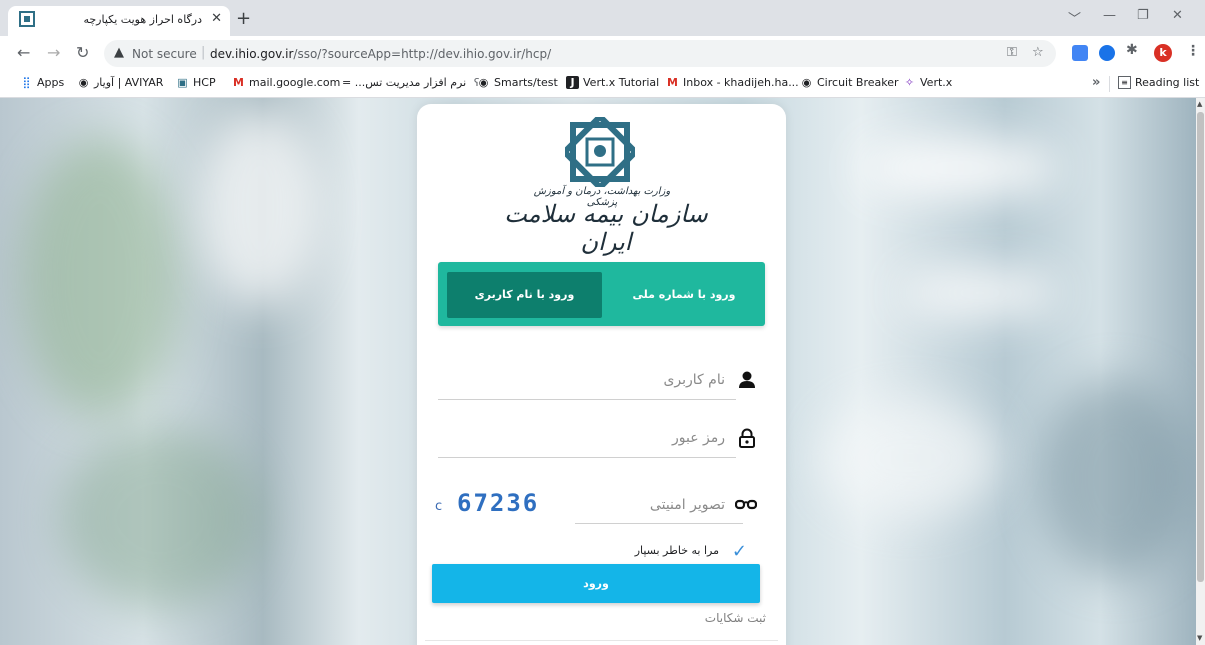  Describe the element at coordinates (606, 228) in the screenshot. I see `logo-title: سازمان بیمه سلامت ایران` at that location.